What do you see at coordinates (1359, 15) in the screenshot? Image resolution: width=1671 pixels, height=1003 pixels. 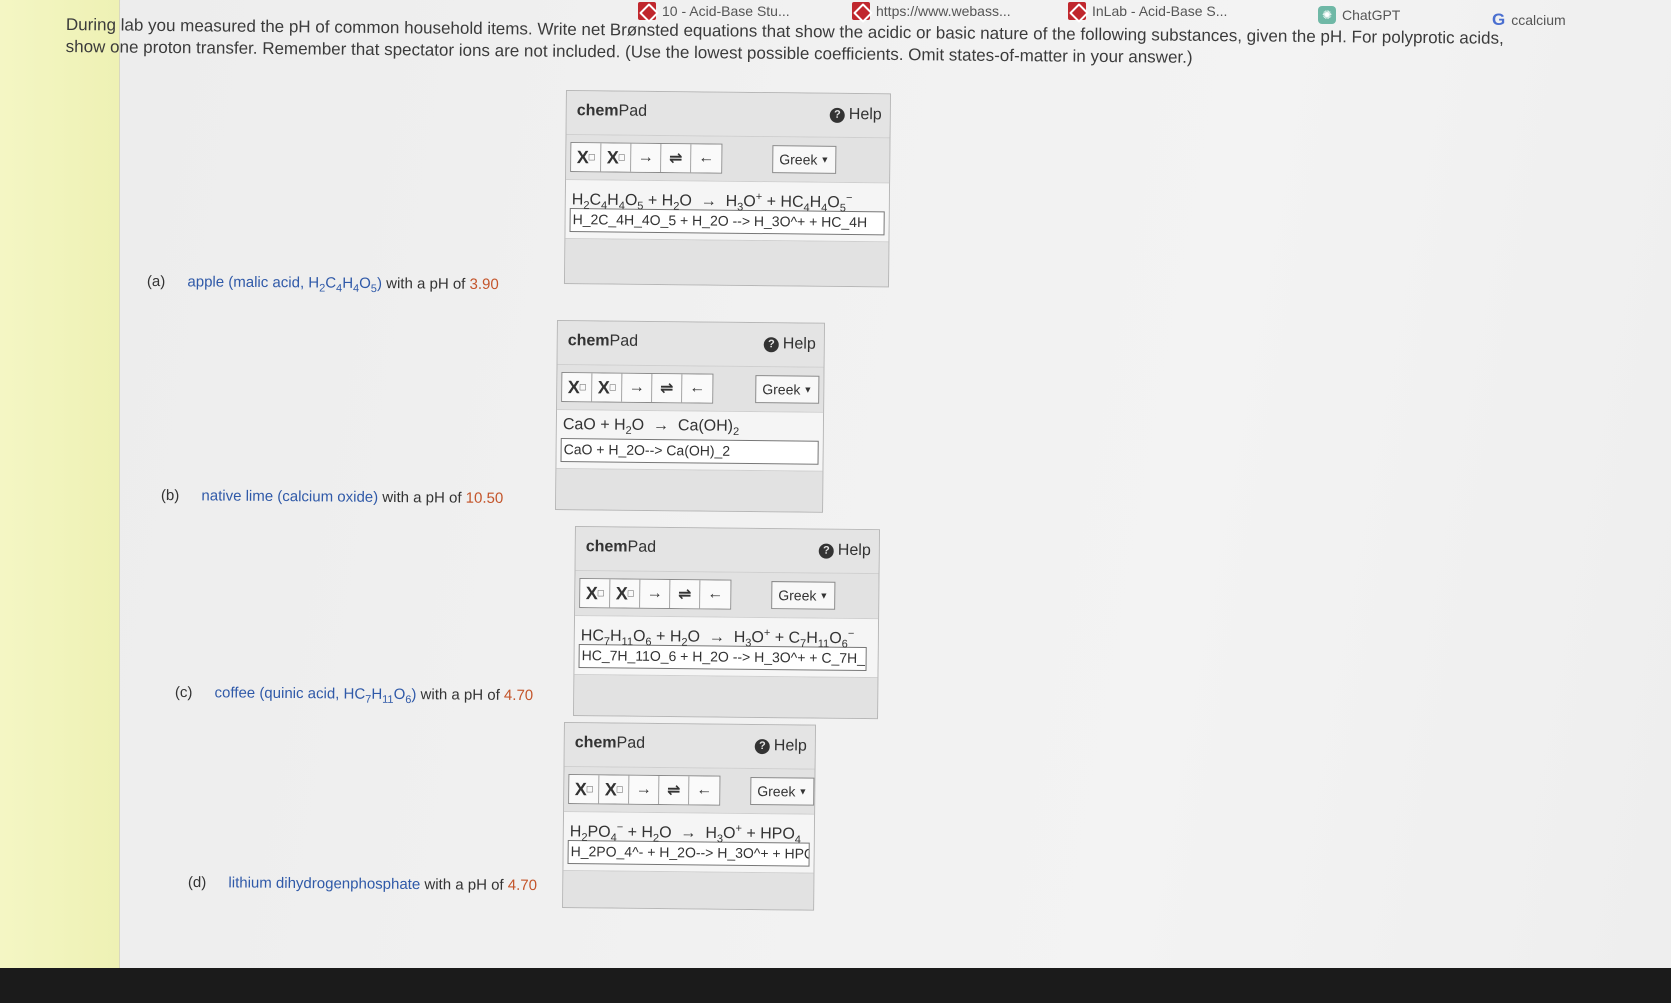 I see `bookmark-chatgpt: ✺ ChatGPT` at bounding box center [1359, 15].